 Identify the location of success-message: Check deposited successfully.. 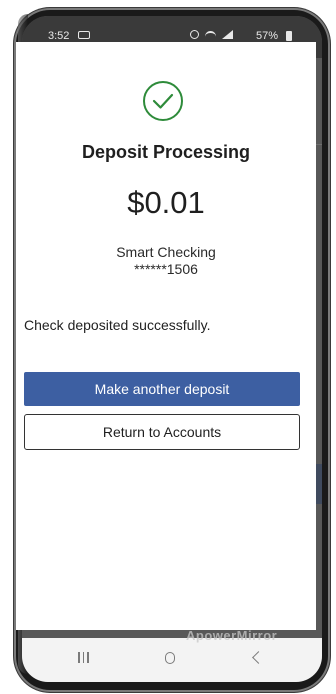
(117, 325).